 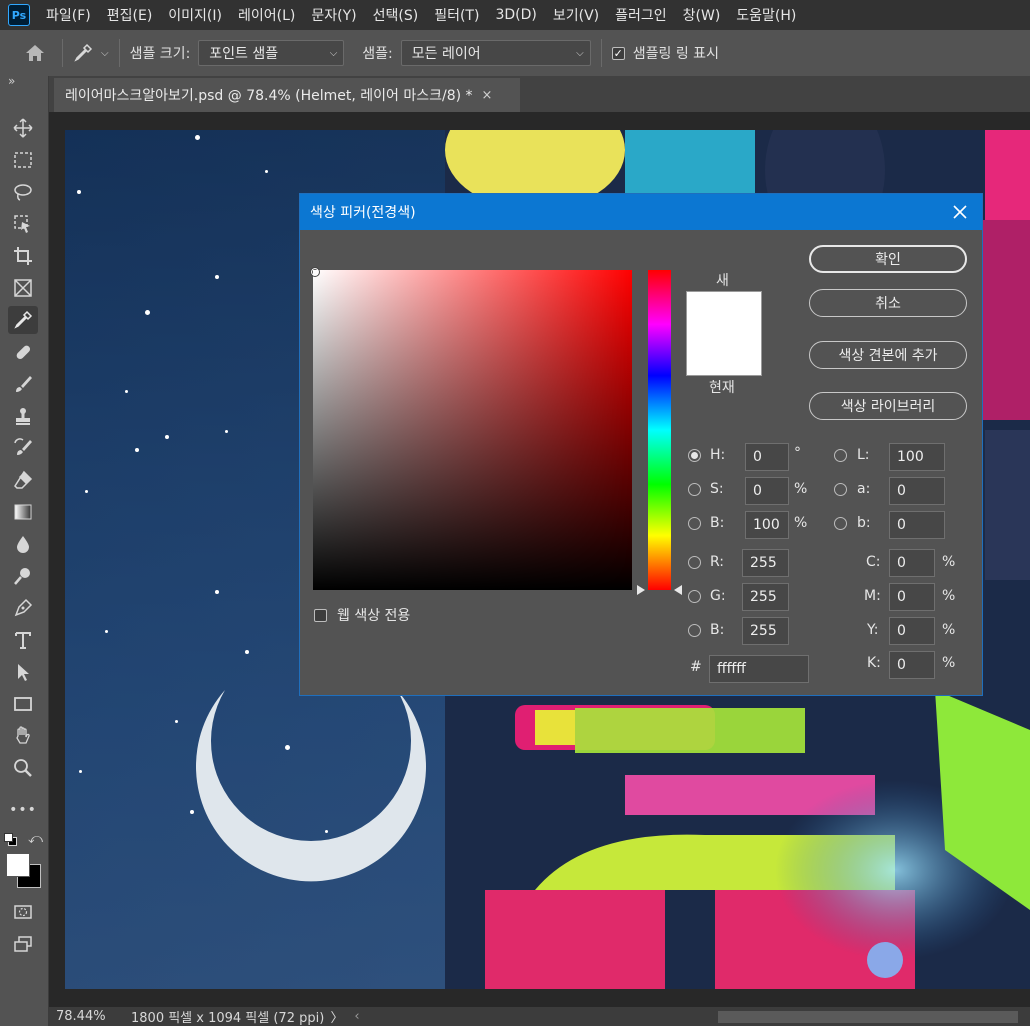 I want to click on magenta-label: M:, so click(x=872, y=596).